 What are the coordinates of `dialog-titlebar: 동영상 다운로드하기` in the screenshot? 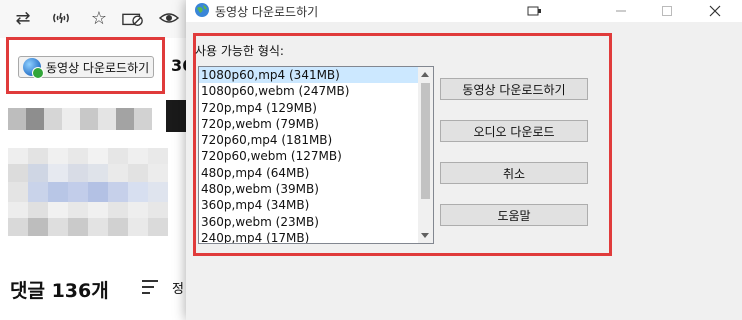 It's located at (464, 11).